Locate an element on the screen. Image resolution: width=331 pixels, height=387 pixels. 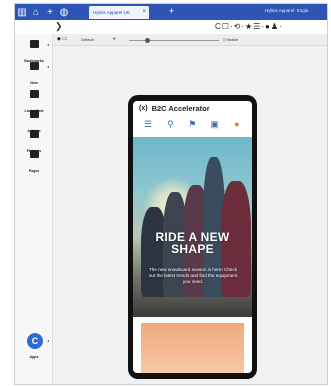
zoom-slider-handle is located at coordinates (147, 40).